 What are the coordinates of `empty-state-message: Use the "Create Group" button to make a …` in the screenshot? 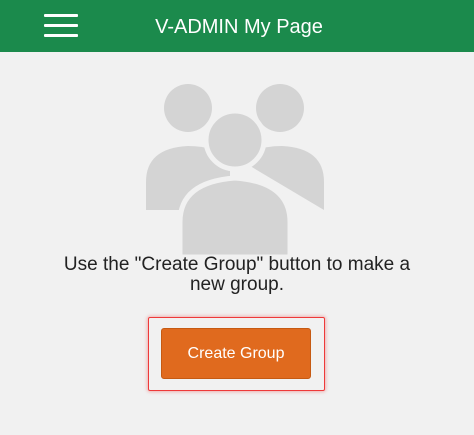 It's located at (237, 274).